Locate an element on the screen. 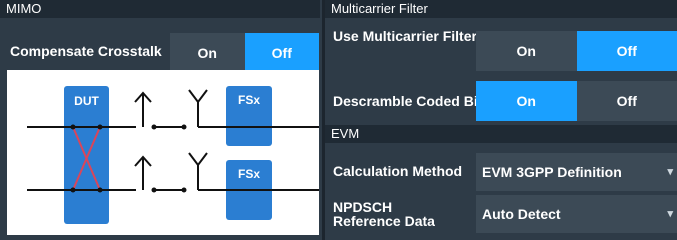 This screenshot has width=677, height=240. antenna-top-head is located at coordinates (198, 96).